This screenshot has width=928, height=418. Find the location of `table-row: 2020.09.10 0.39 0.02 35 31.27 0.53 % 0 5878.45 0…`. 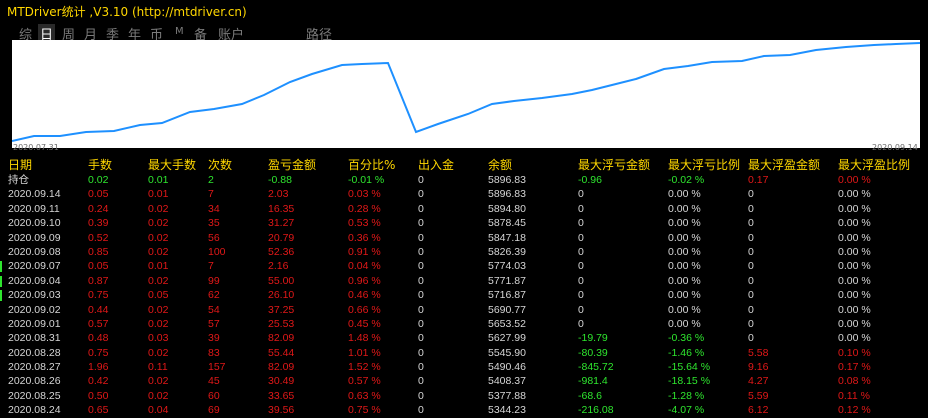

table-row: 2020.09.10 0.39 0.02 35 31.27 0.53 % 0 5878.45 0… is located at coordinates (464, 223).